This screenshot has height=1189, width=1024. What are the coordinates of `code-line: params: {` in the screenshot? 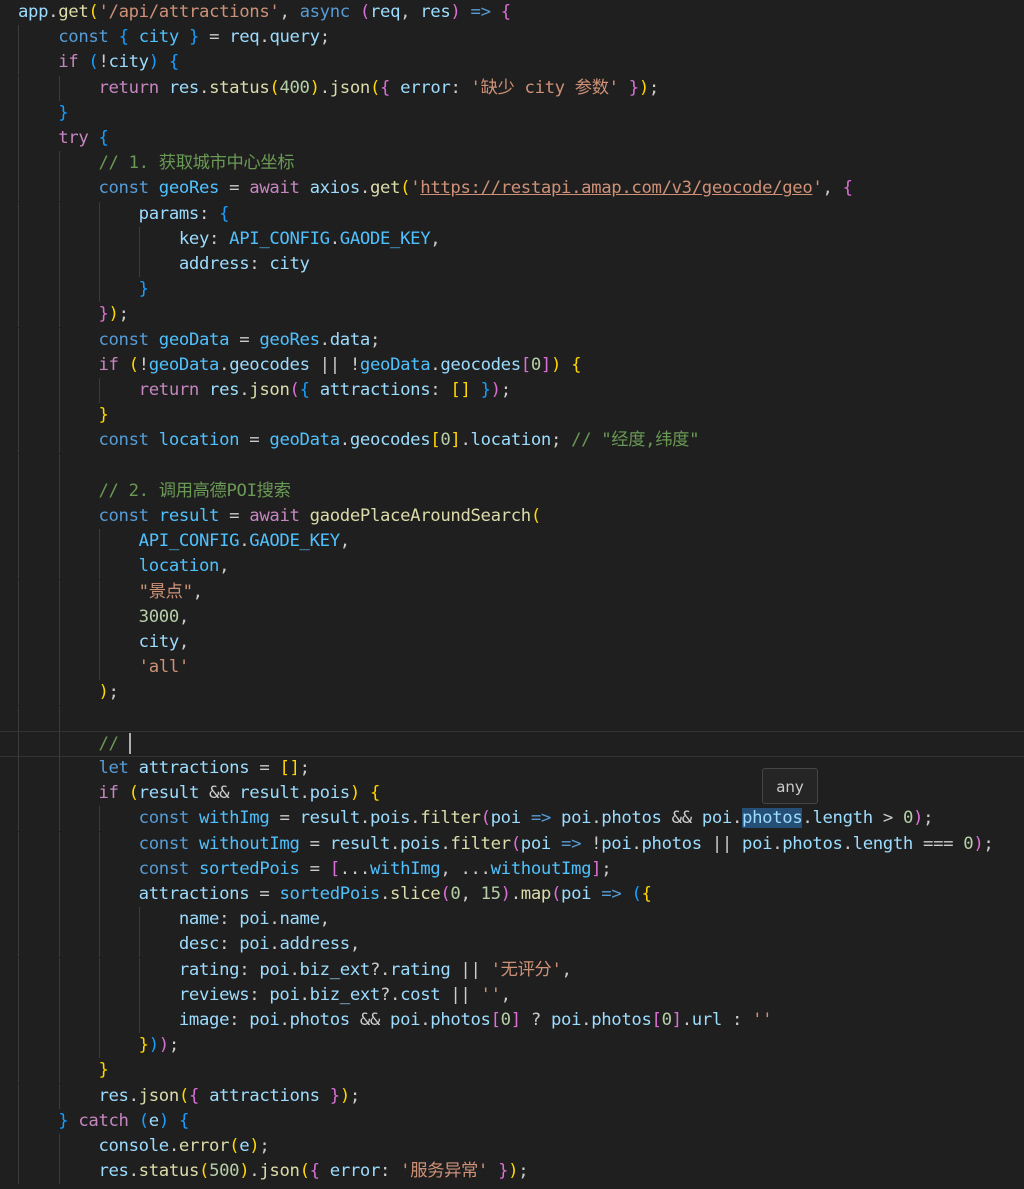 It's located at (512, 214).